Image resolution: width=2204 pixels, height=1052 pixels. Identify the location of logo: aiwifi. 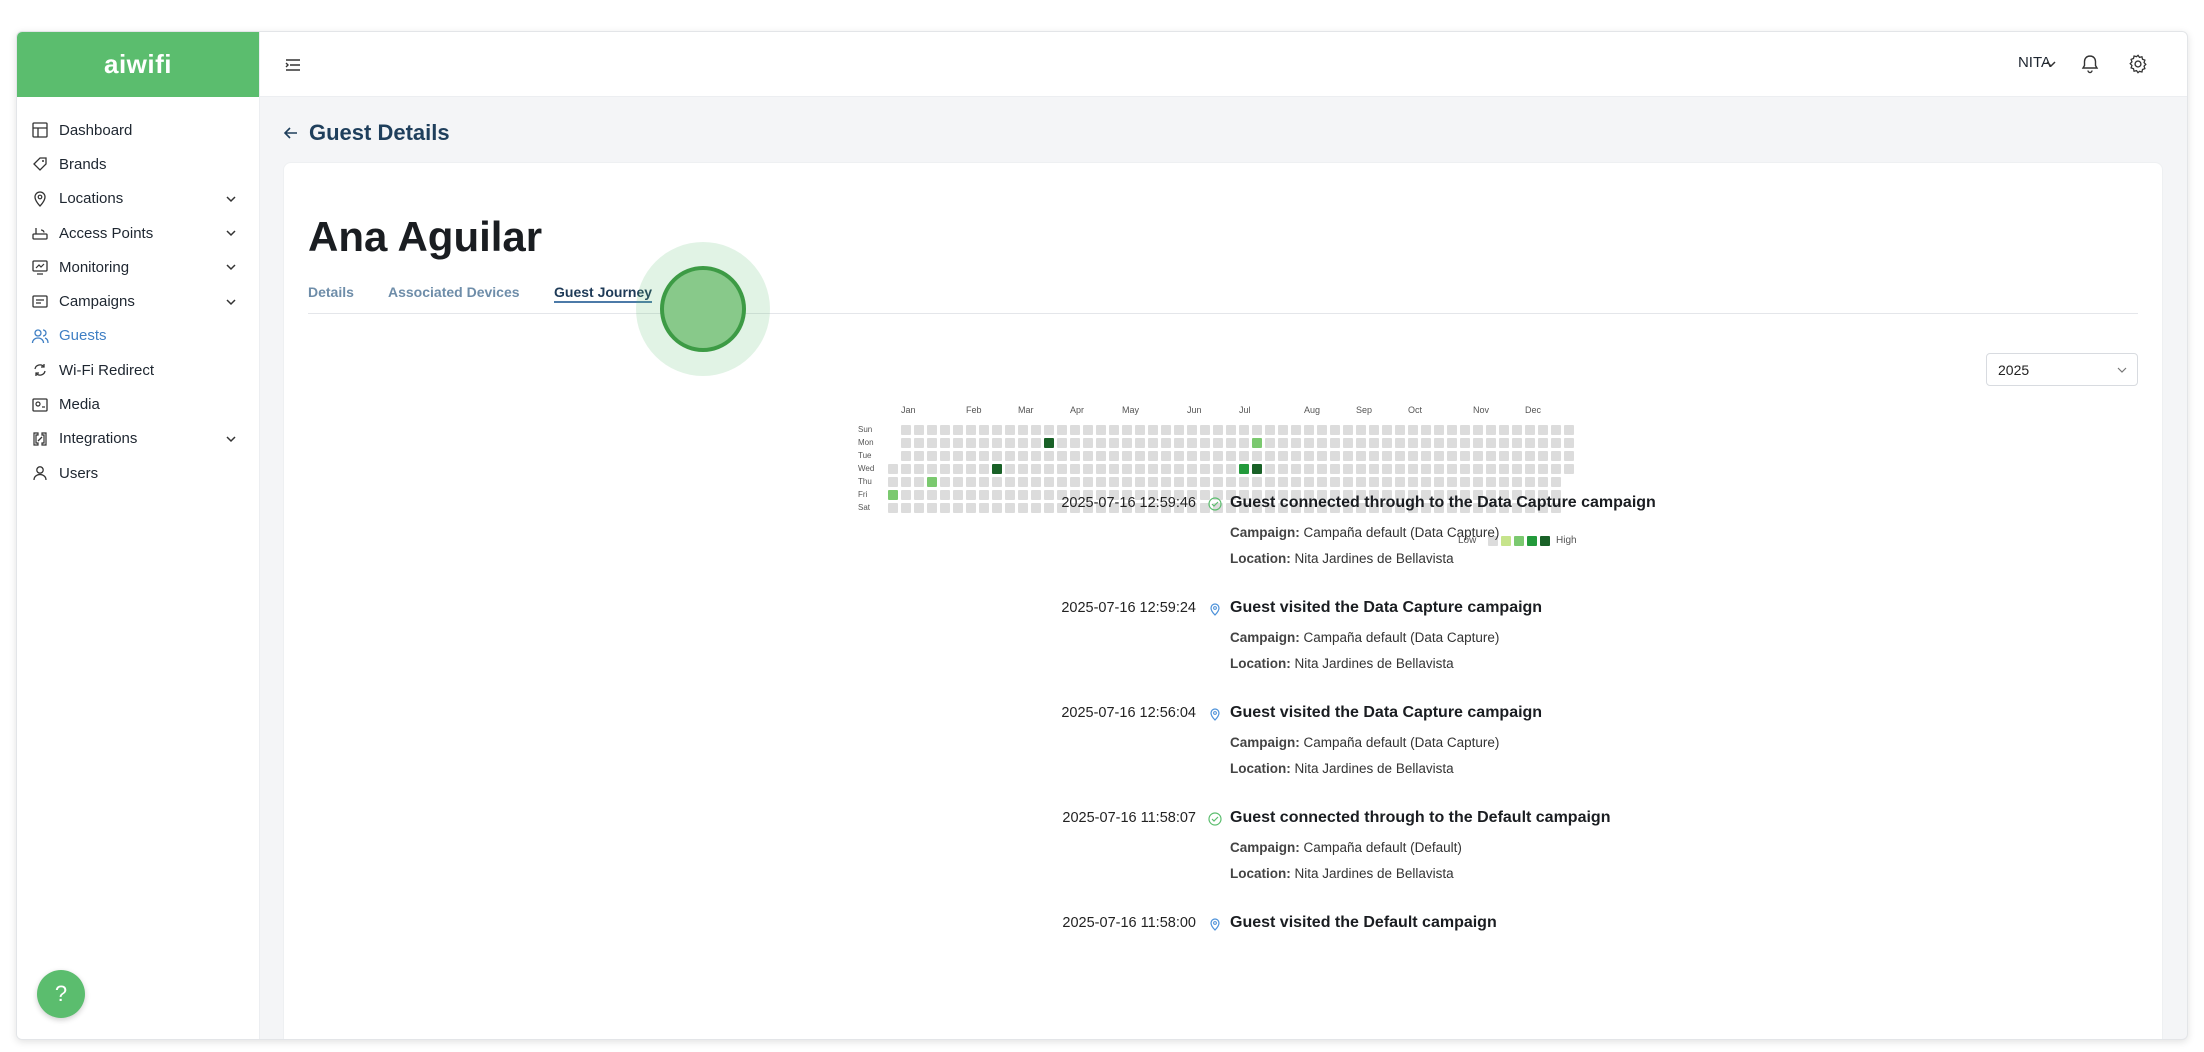
(138, 64).